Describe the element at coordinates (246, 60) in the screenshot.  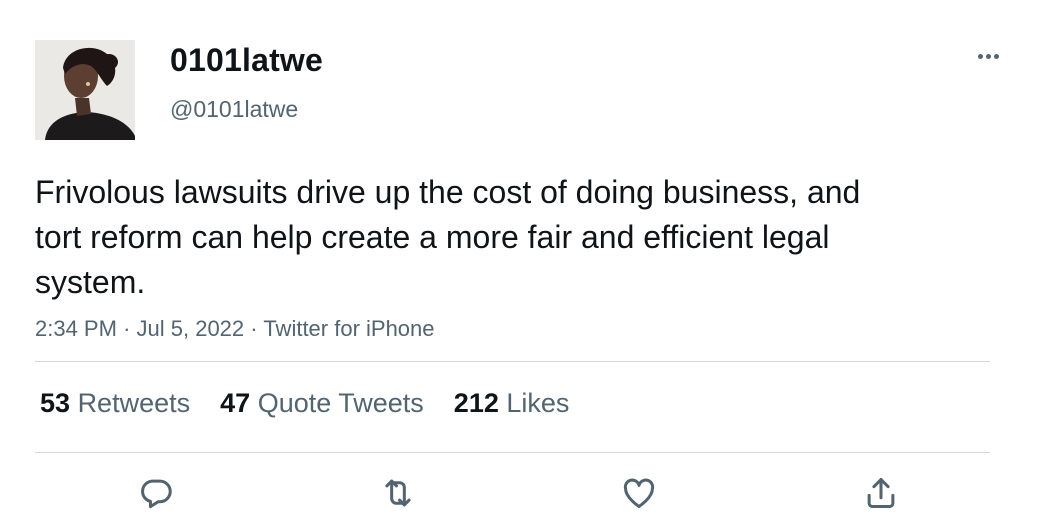
I see `display-name: 0101latwe` at that location.